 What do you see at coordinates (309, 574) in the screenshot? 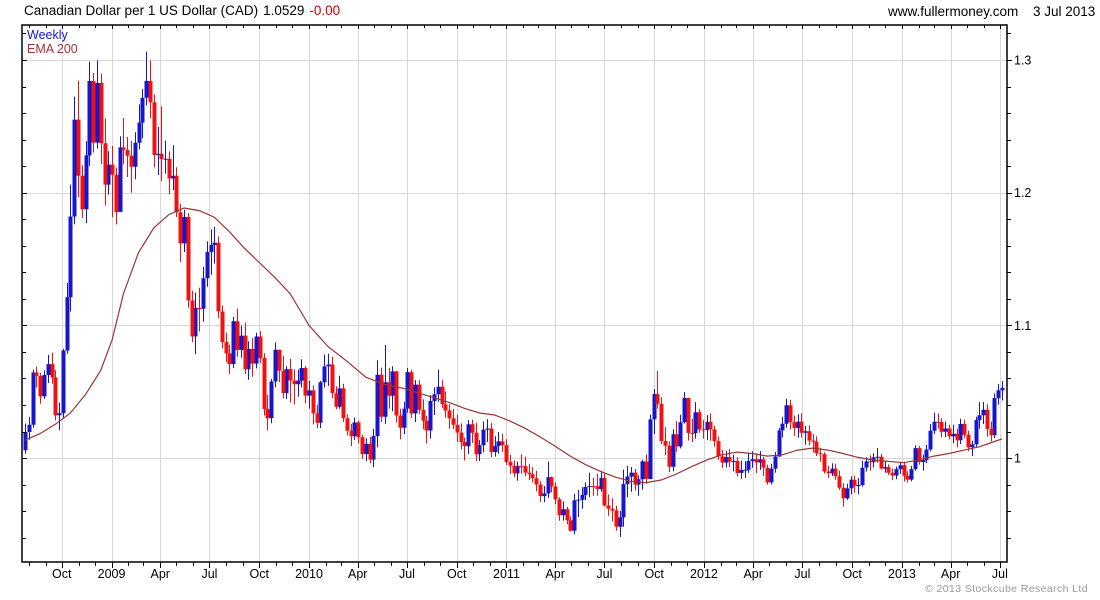
I see `x-axis-label: 2010` at bounding box center [309, 574].